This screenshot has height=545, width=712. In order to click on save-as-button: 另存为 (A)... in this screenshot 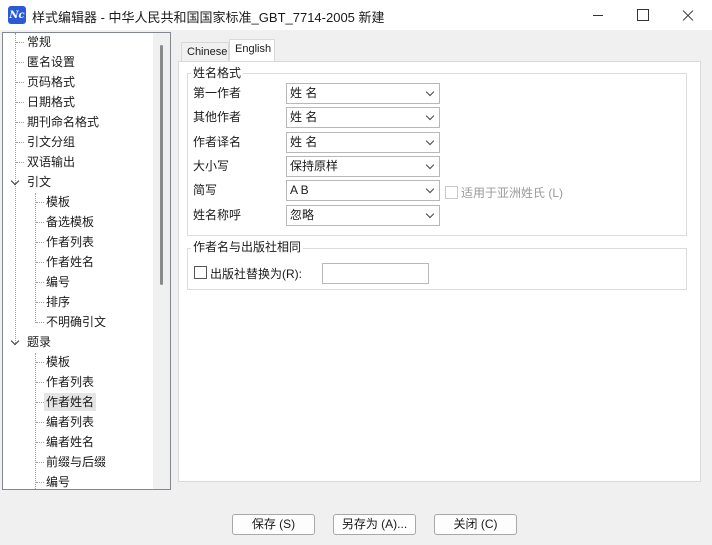, I will do `click(374, 524)`.